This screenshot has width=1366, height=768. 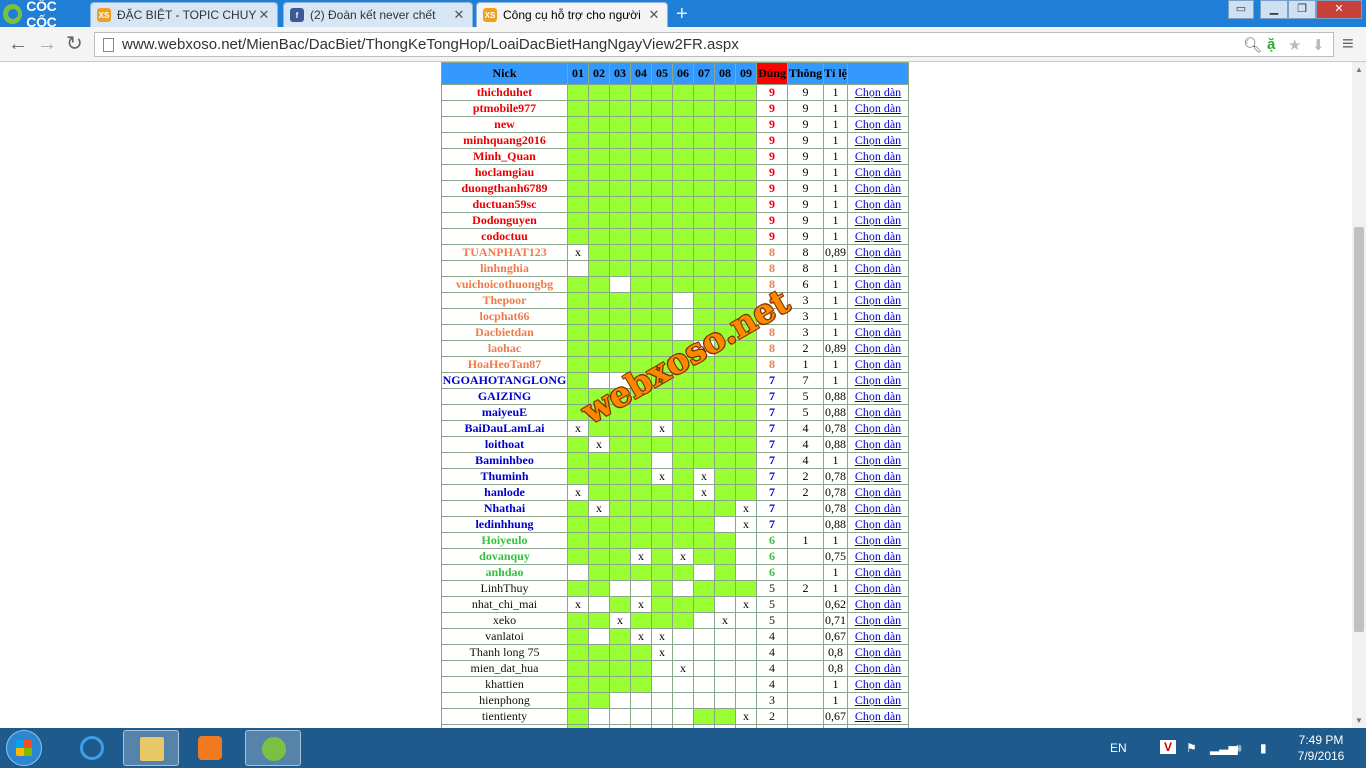 What do you see at coordinates (835, 652) in the screenshot?
I see `tile-cell: 0,8` at bounding box center [835, 652].